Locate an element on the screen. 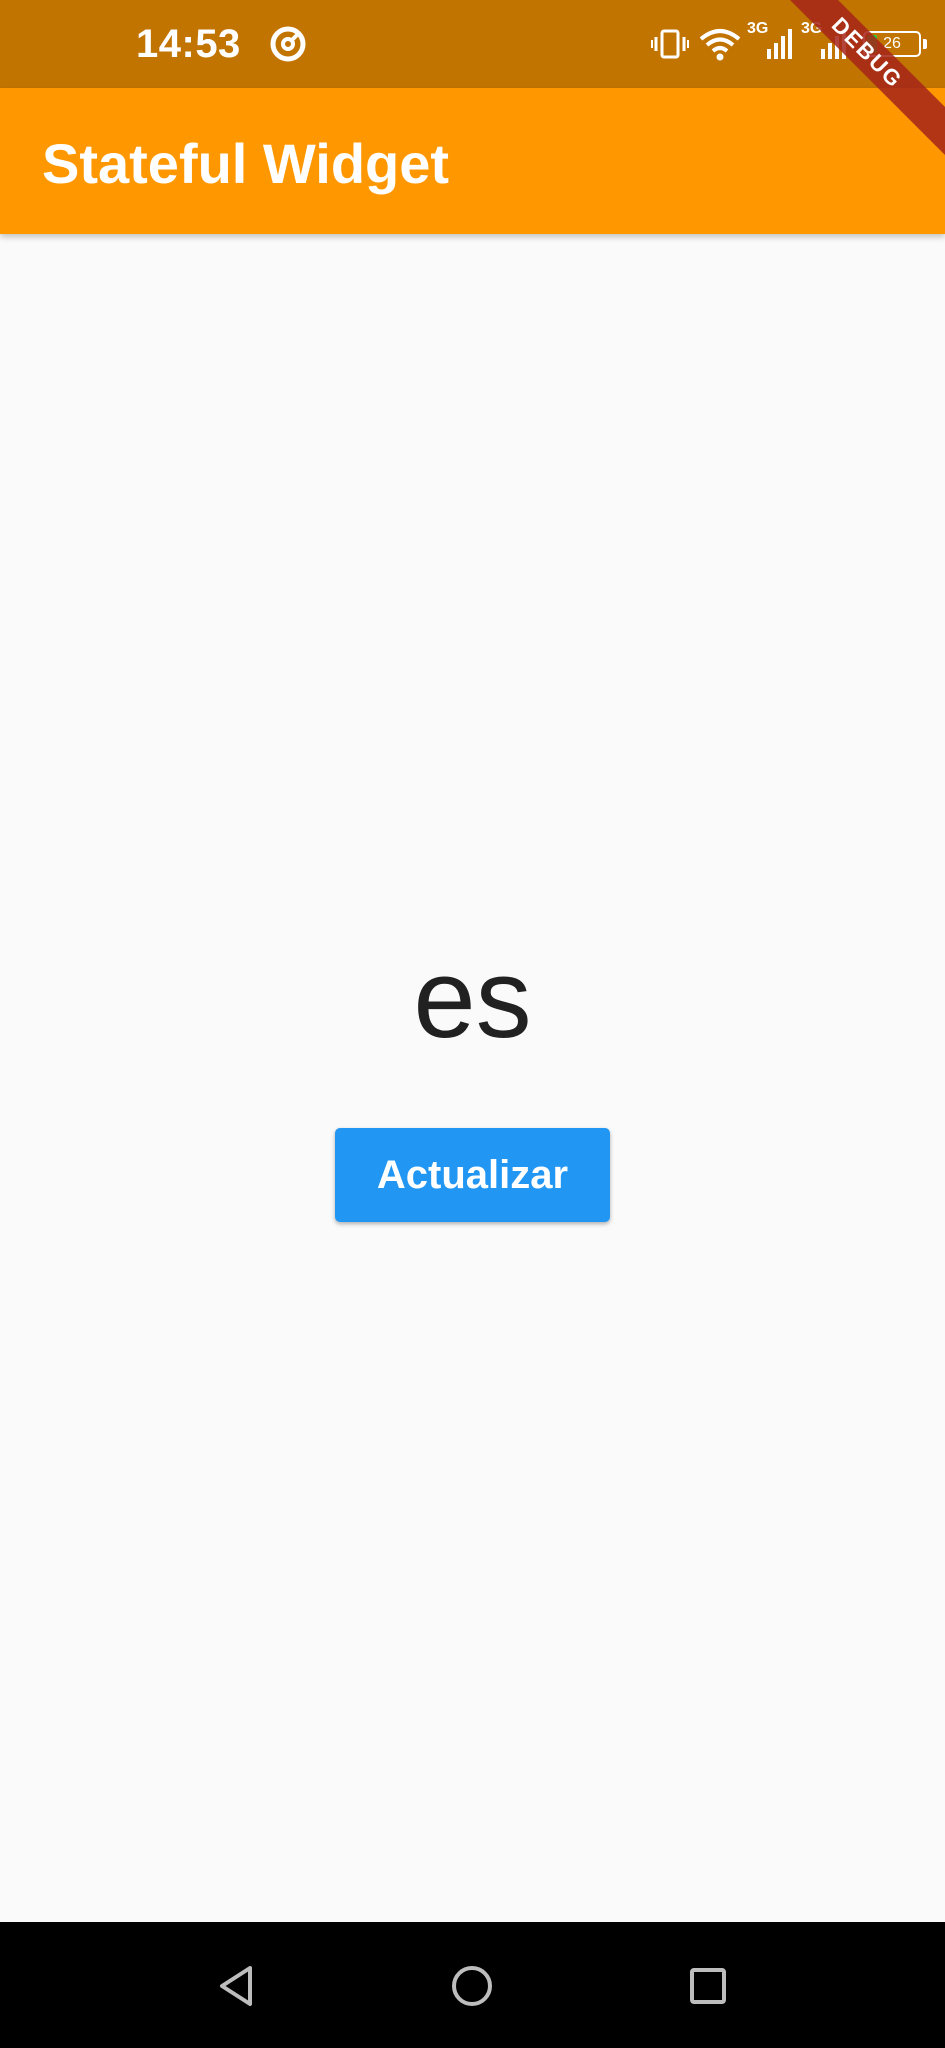 The height and width of the screenshot is (2048, 945). home-icon is located at coordinates (472, 1986).